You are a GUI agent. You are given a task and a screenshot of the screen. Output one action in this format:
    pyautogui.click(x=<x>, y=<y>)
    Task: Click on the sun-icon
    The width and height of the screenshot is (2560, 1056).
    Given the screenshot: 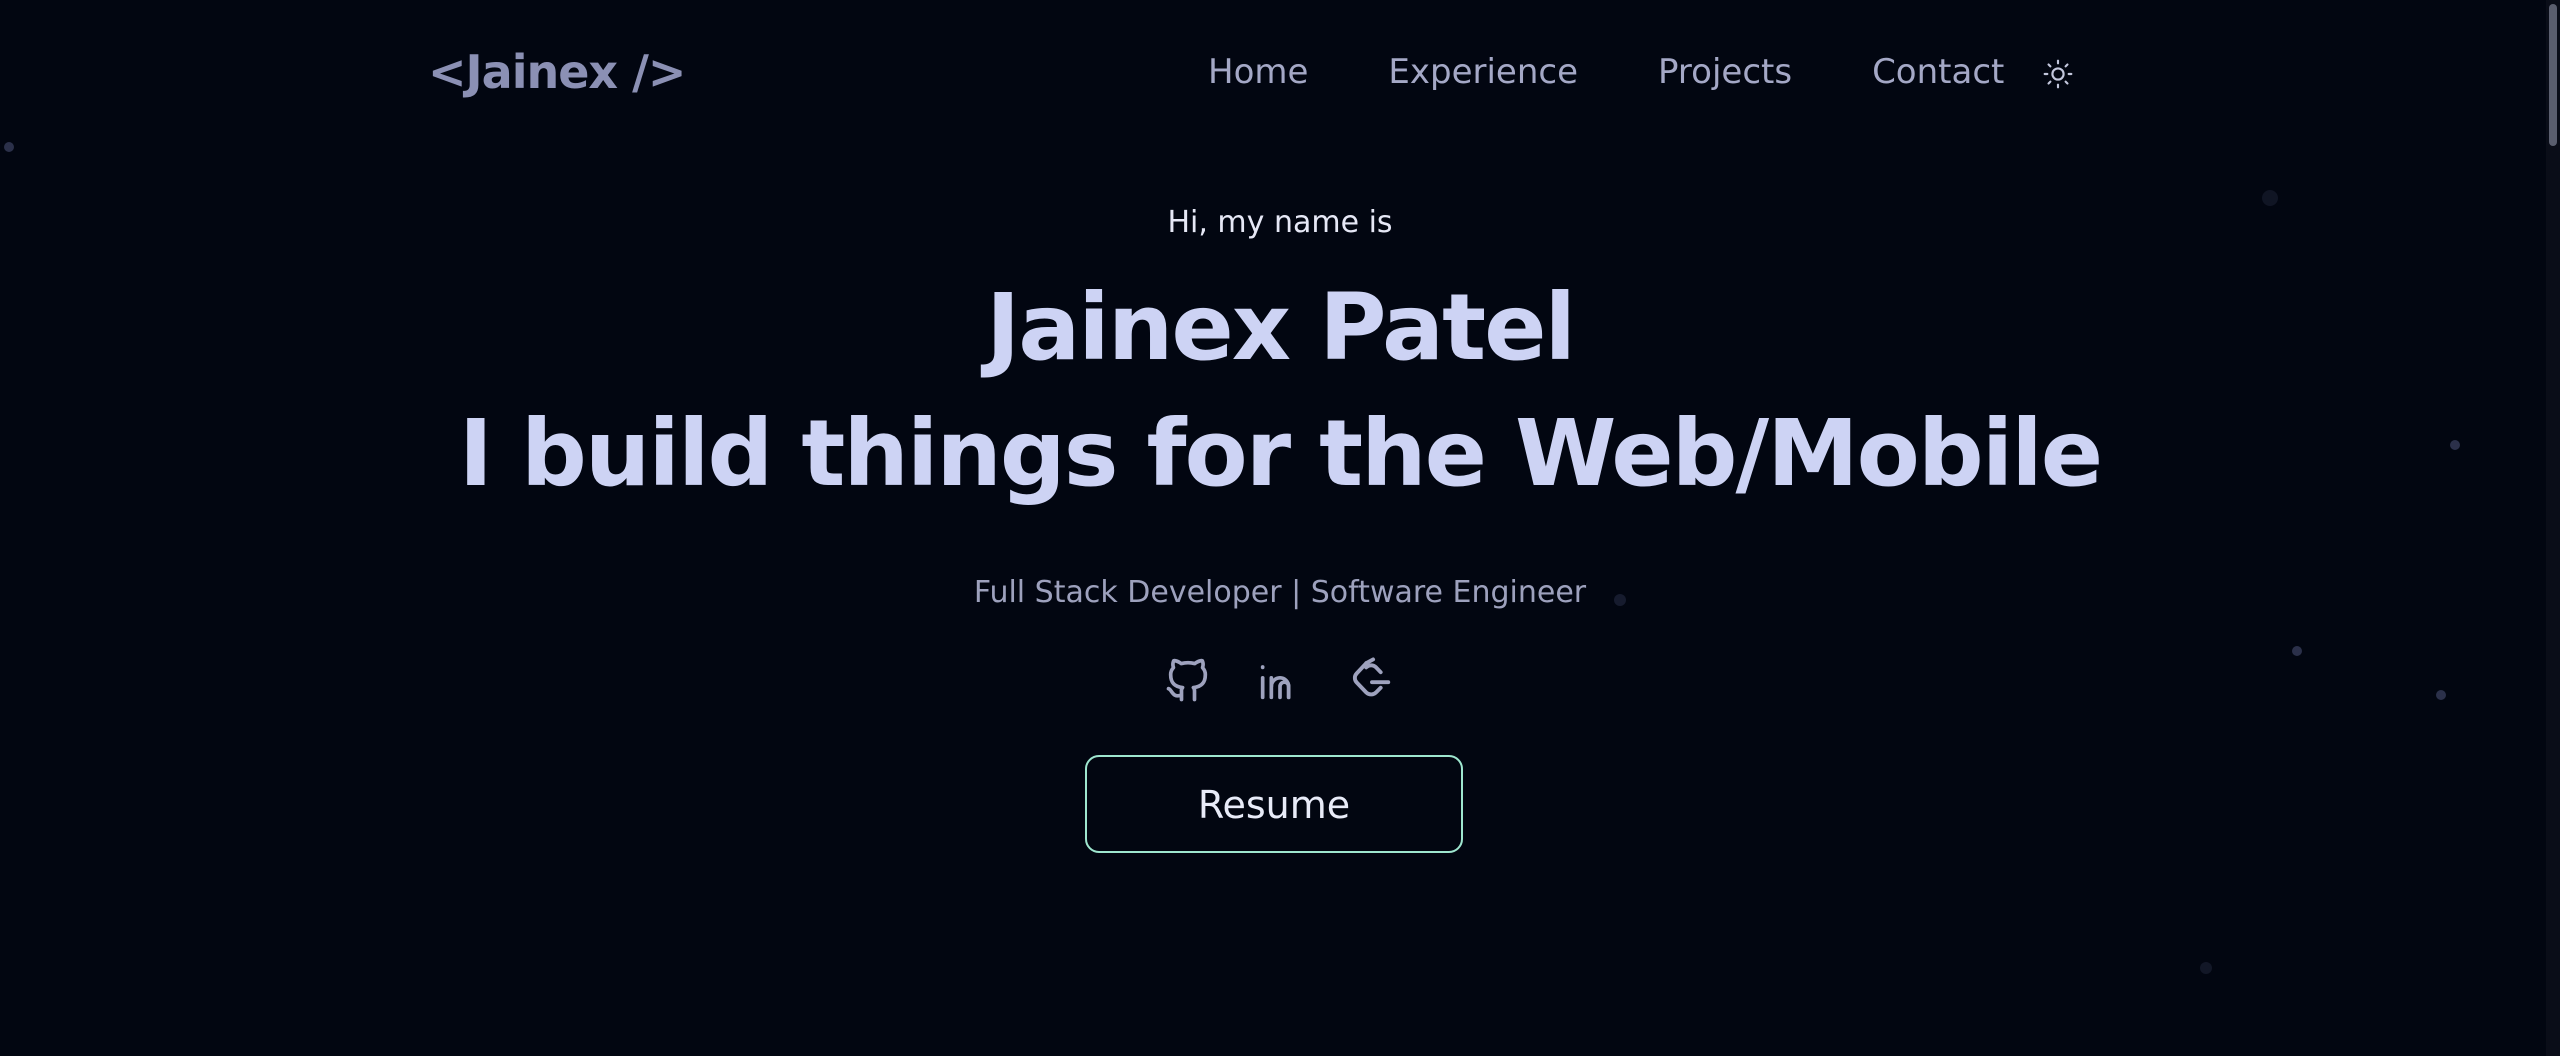 What is the action you would take?
    pyautogui.click(x=2058, y=74)
    